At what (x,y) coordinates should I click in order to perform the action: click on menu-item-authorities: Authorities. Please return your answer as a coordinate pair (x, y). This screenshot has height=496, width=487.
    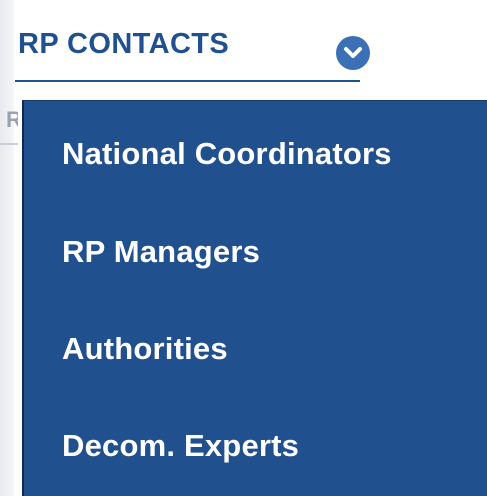
    Looking at the image, I should click on (145, 349).